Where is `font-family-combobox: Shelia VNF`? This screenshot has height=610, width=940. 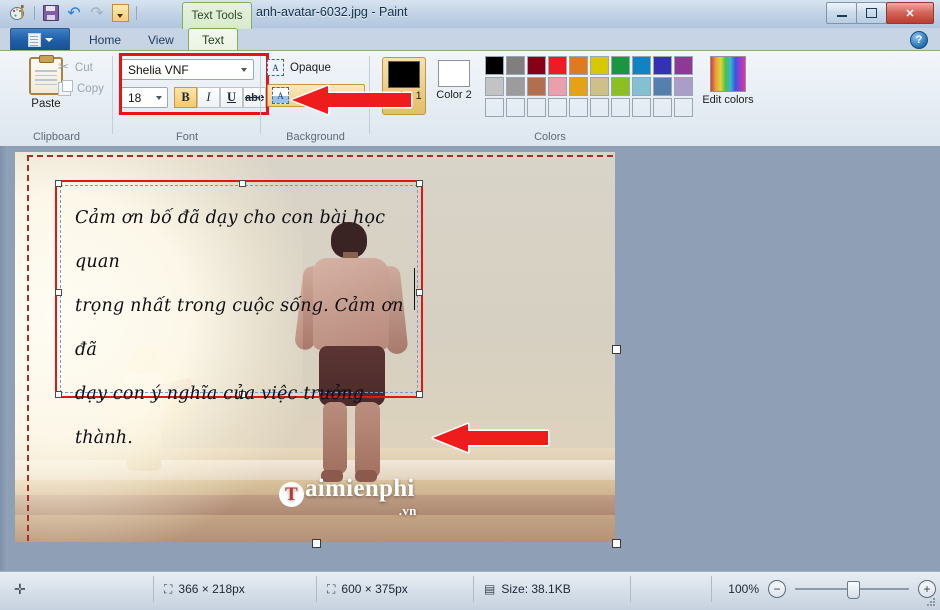 font-family-combobox: Shelia VNF is located at coordinates (187, 69).